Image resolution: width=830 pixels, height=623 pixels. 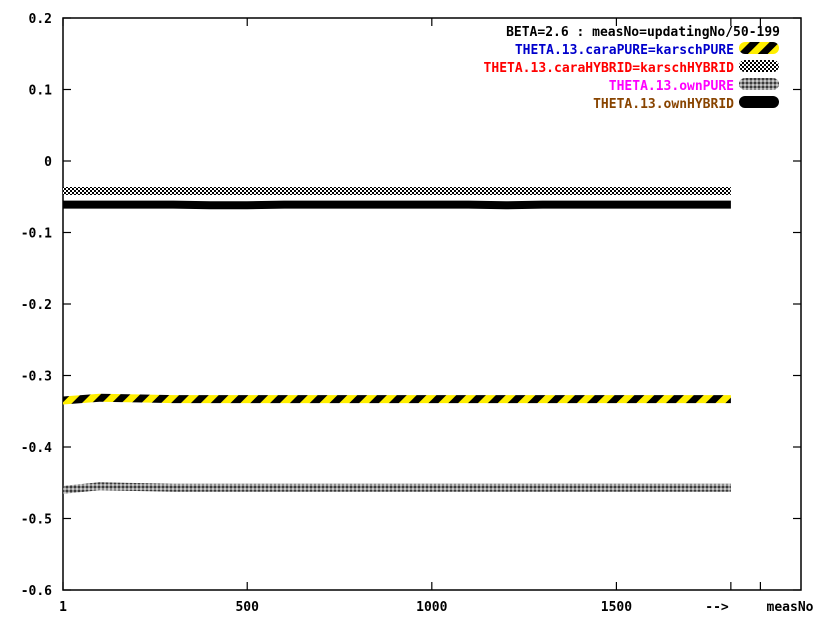 I want to click on x-tick-label: 500, so click(x=247, y=607).